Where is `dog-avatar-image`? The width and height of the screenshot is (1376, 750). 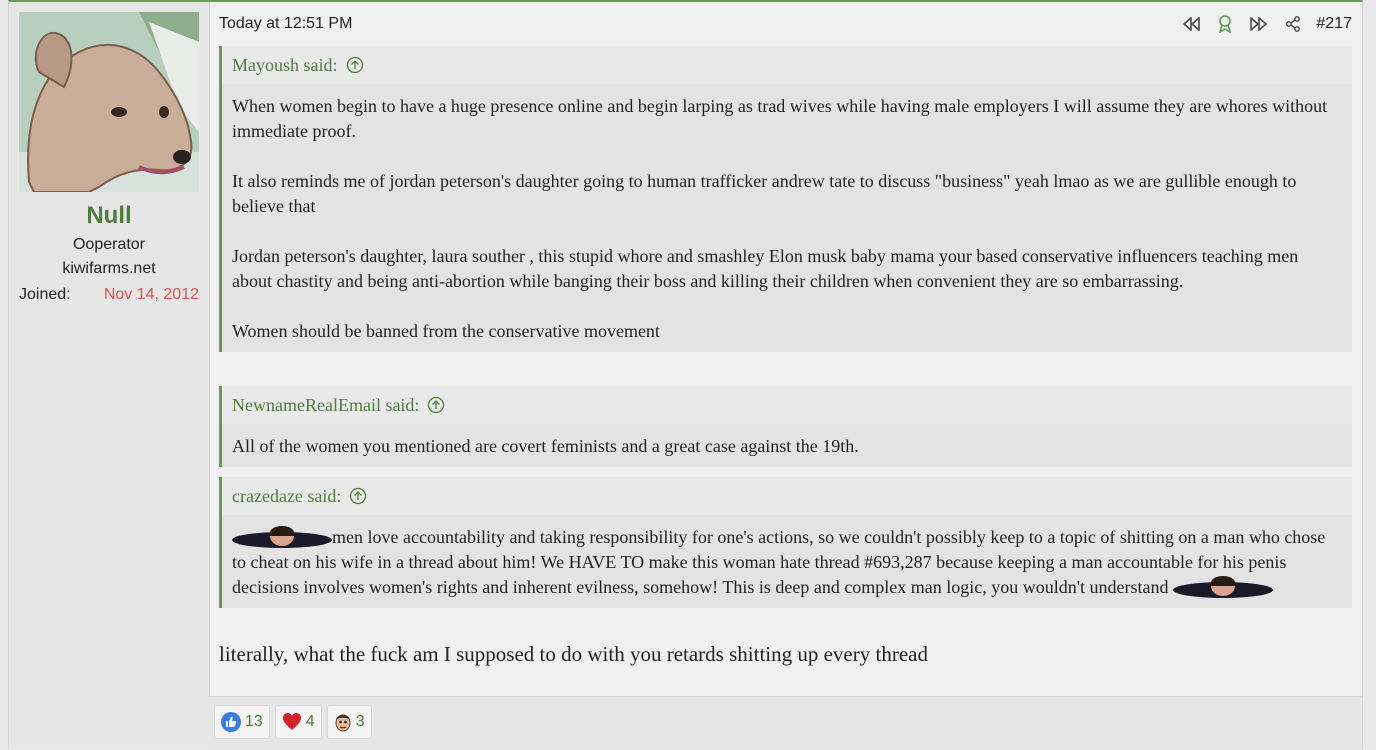
dog-avatar-image is located at coordinates (109, 102).